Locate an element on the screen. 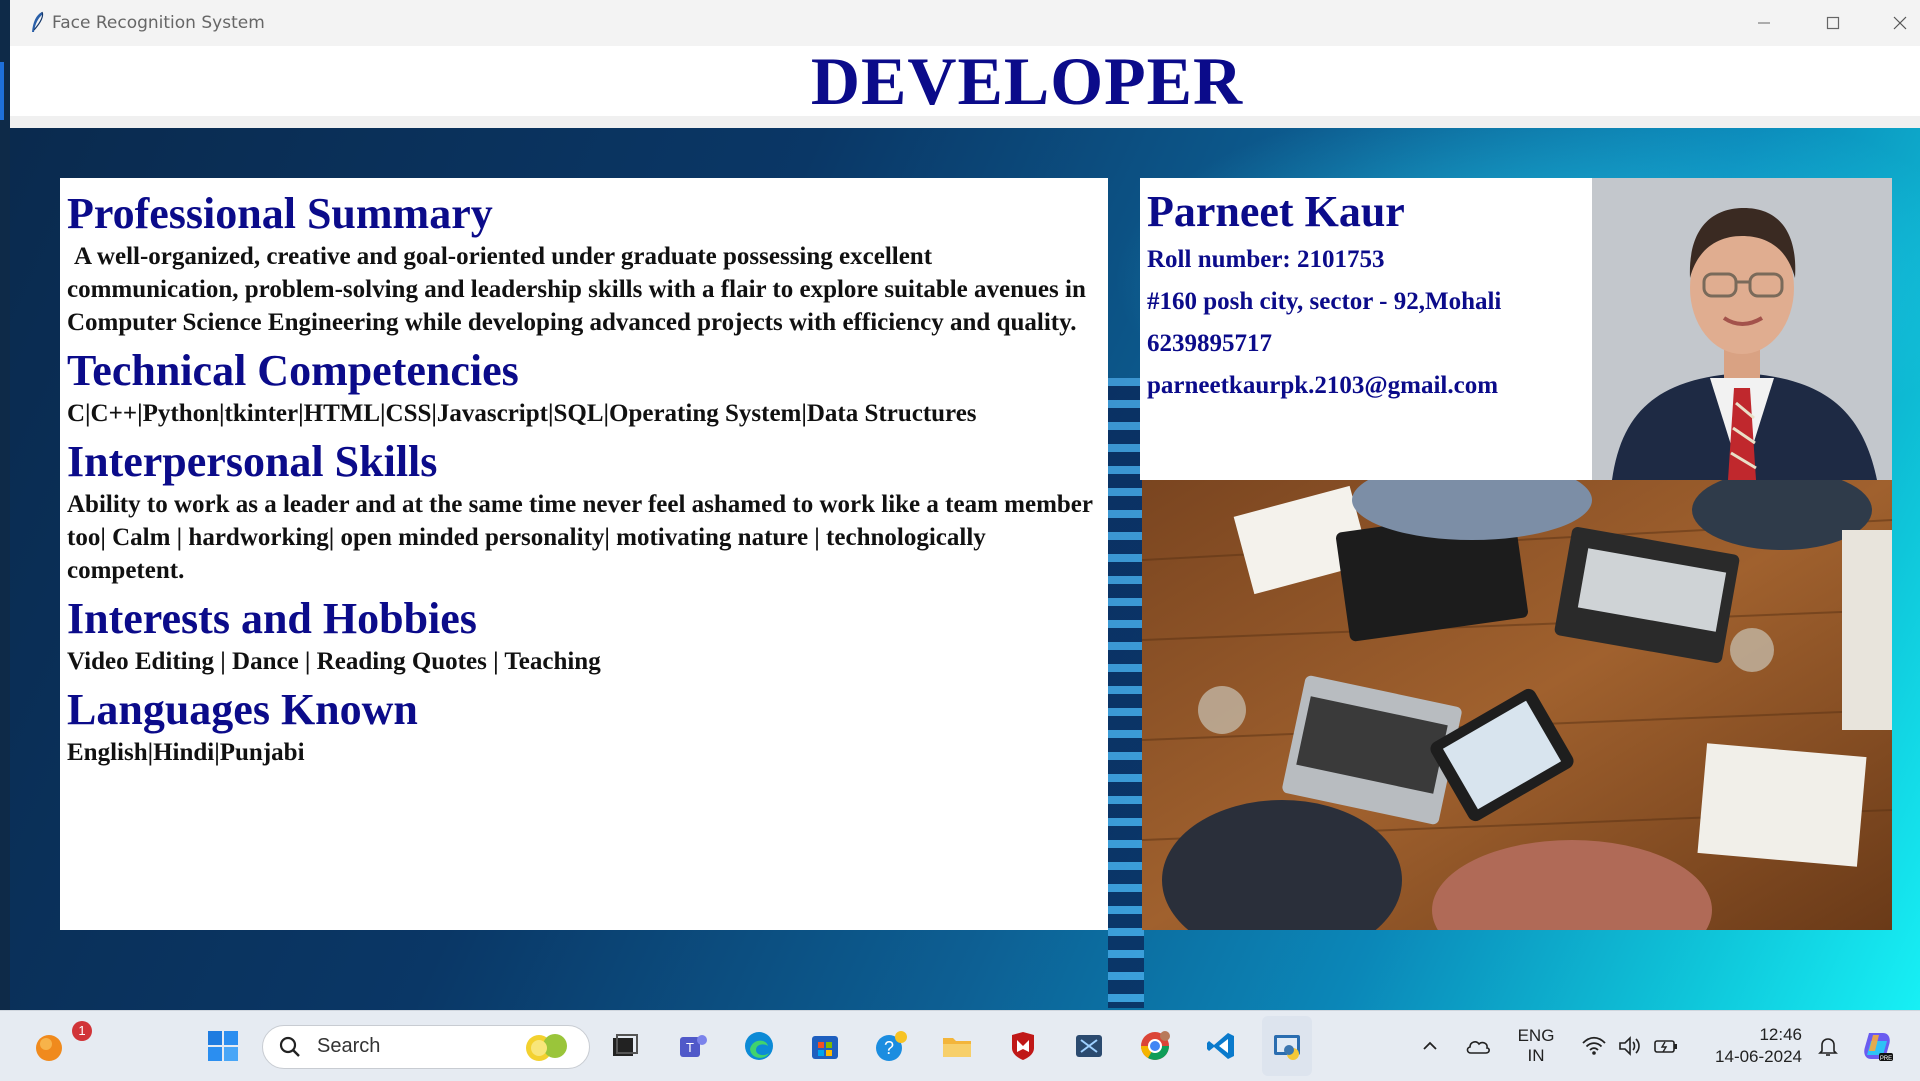 The width and height of the screenshot is (1920, 1081). copilot-button: PRE is located at coordinates (1877, 1046).